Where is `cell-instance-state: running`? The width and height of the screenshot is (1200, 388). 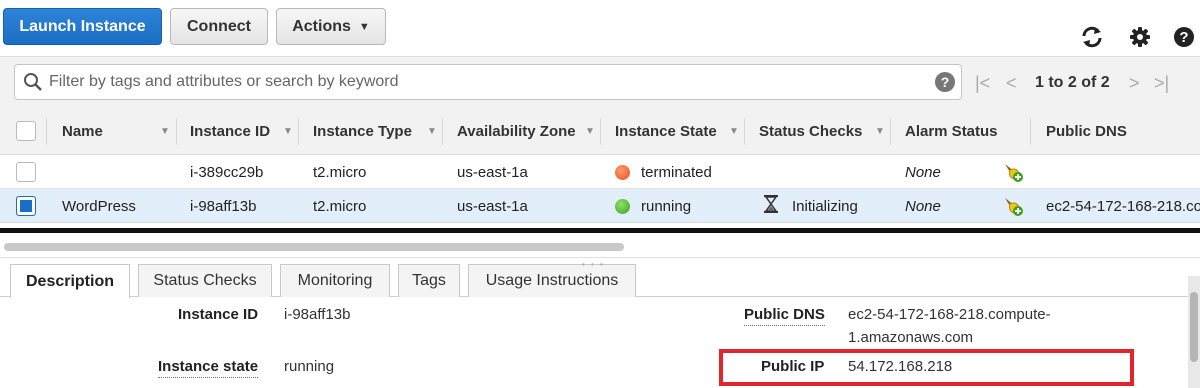
cell-instance-state: running is located at coordinates (653, 206).